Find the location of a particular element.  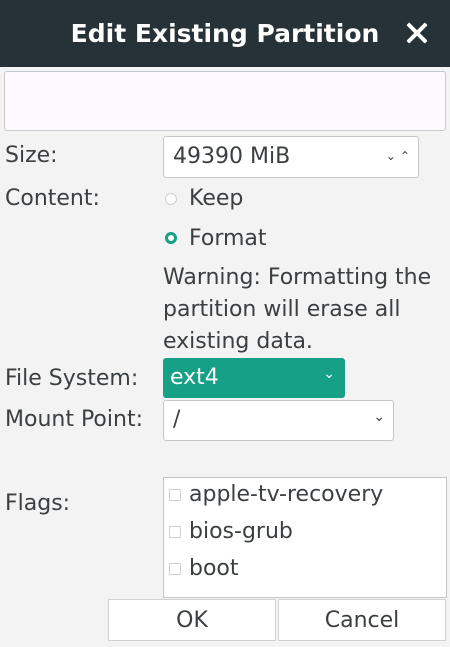

partition-name-input is located at coordinates (225, 101).